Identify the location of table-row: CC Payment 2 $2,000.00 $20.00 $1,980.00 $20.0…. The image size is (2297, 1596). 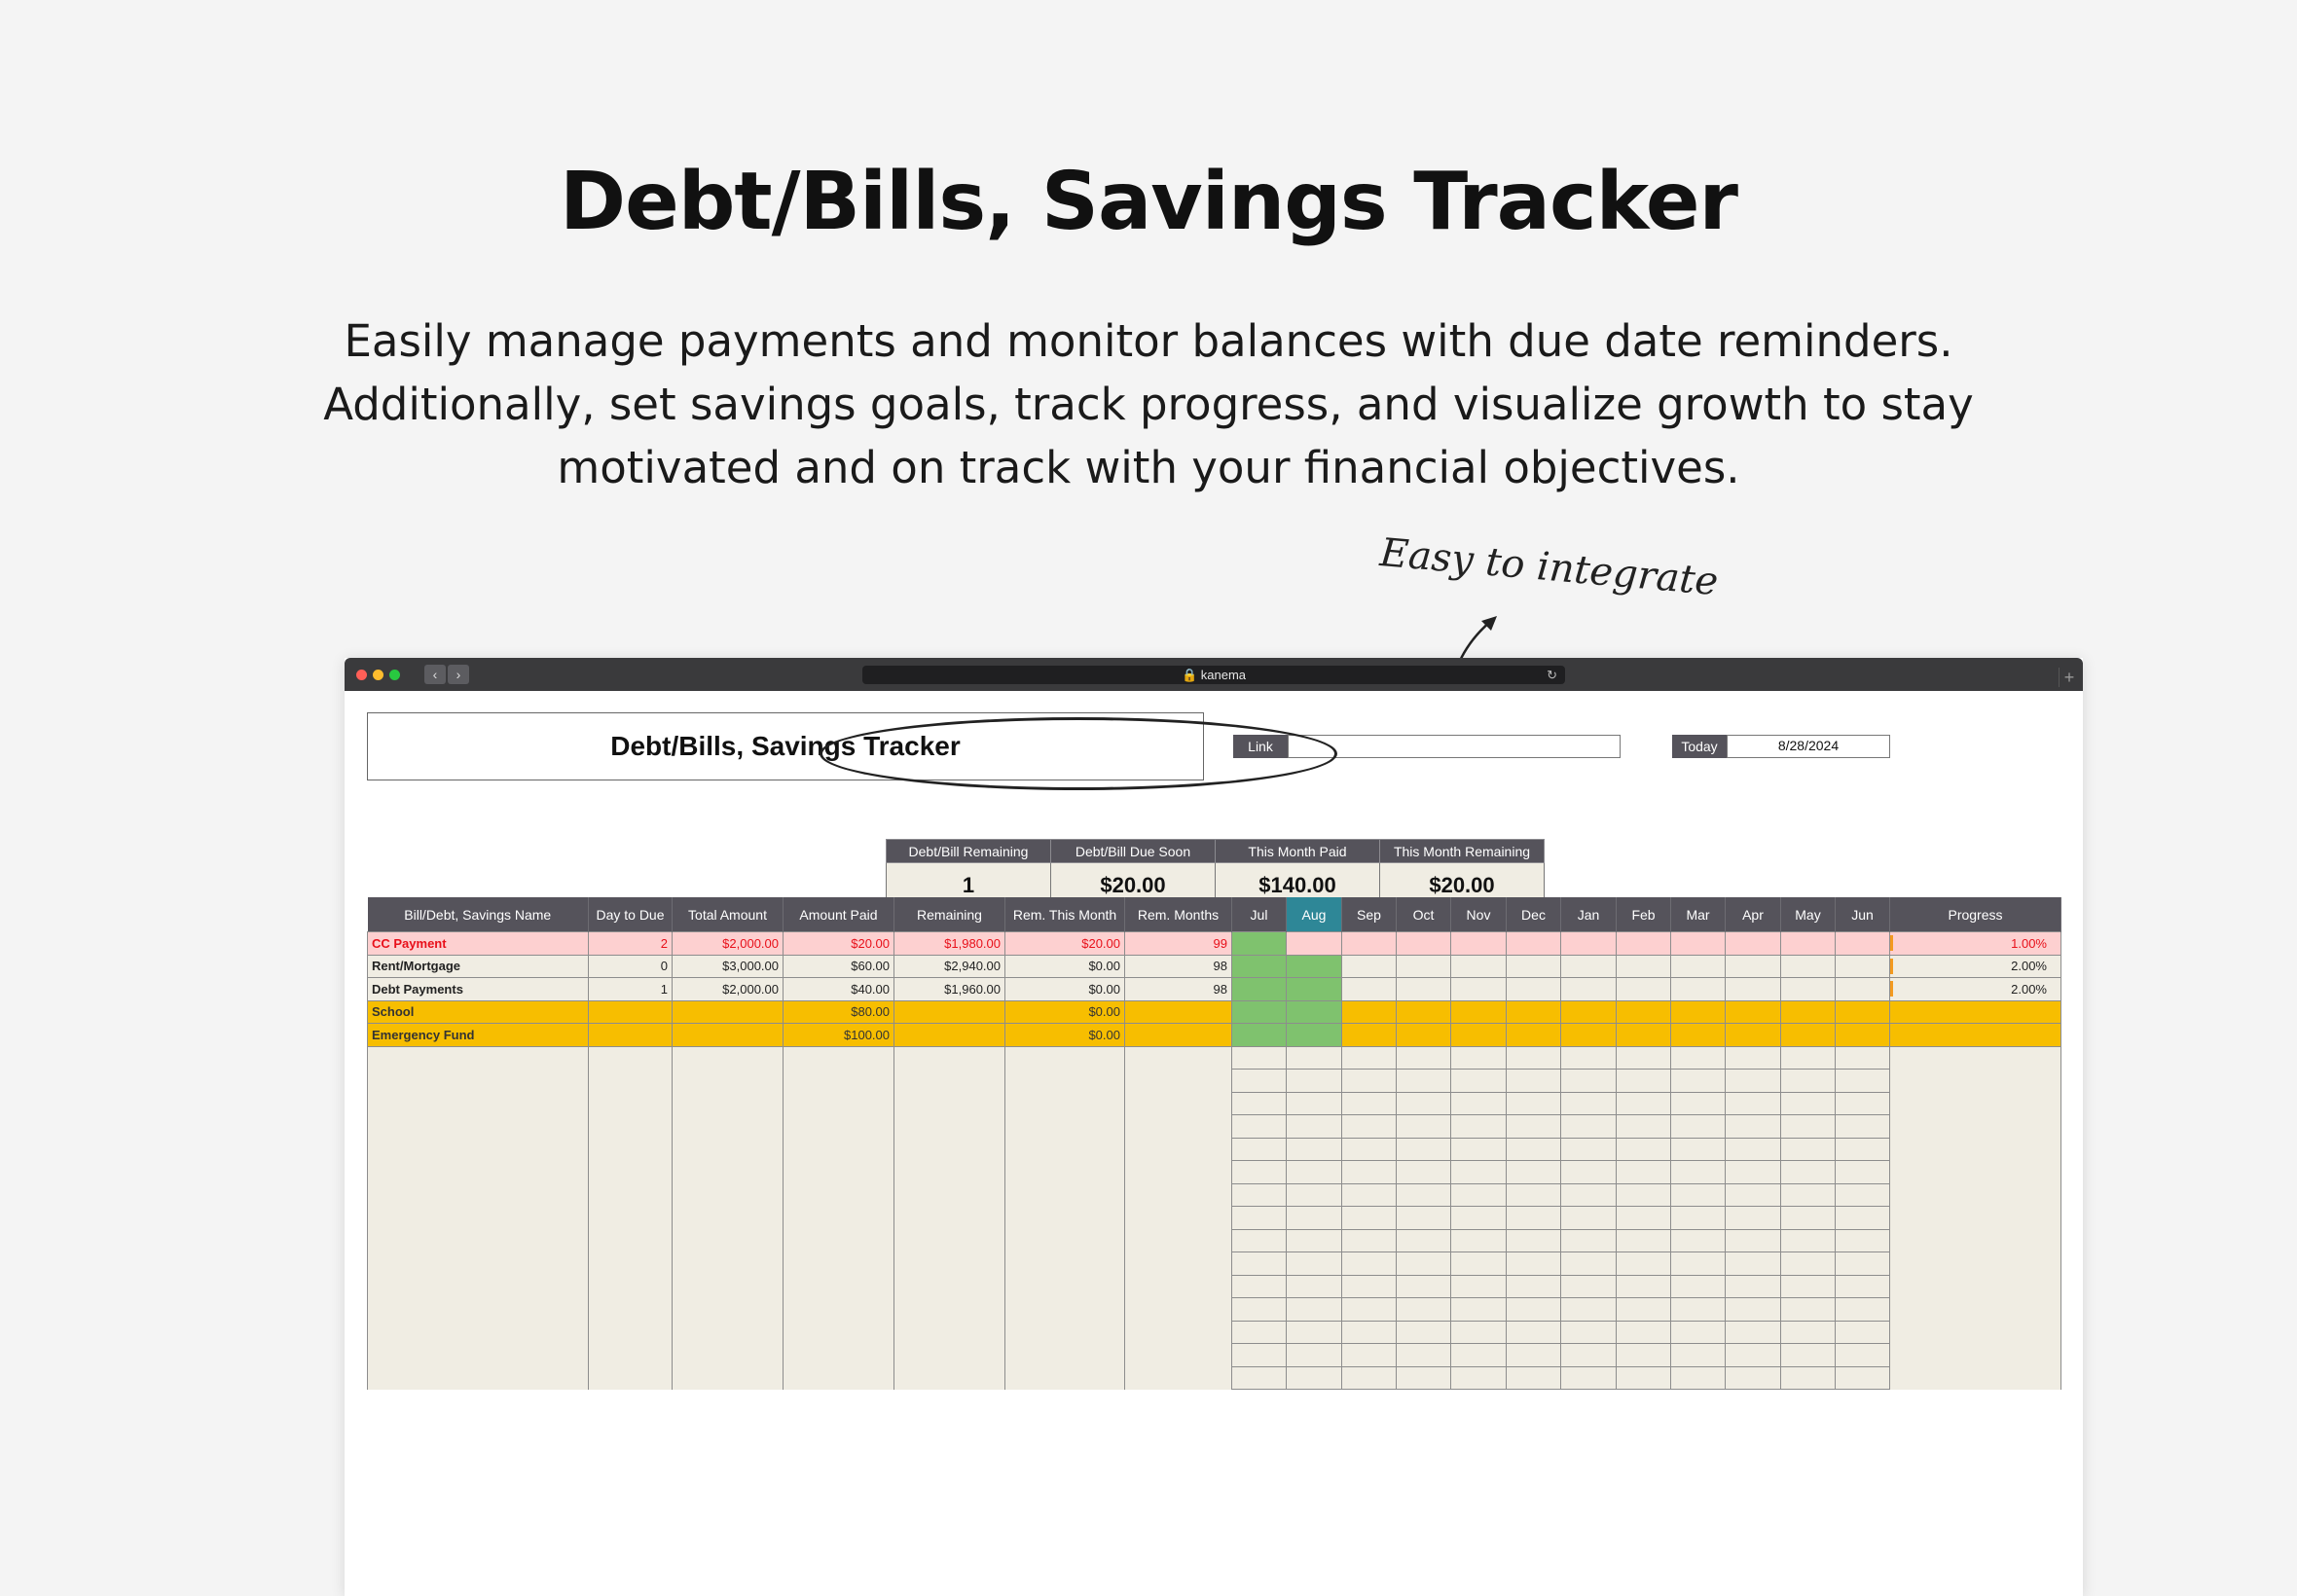
(1214, 943).